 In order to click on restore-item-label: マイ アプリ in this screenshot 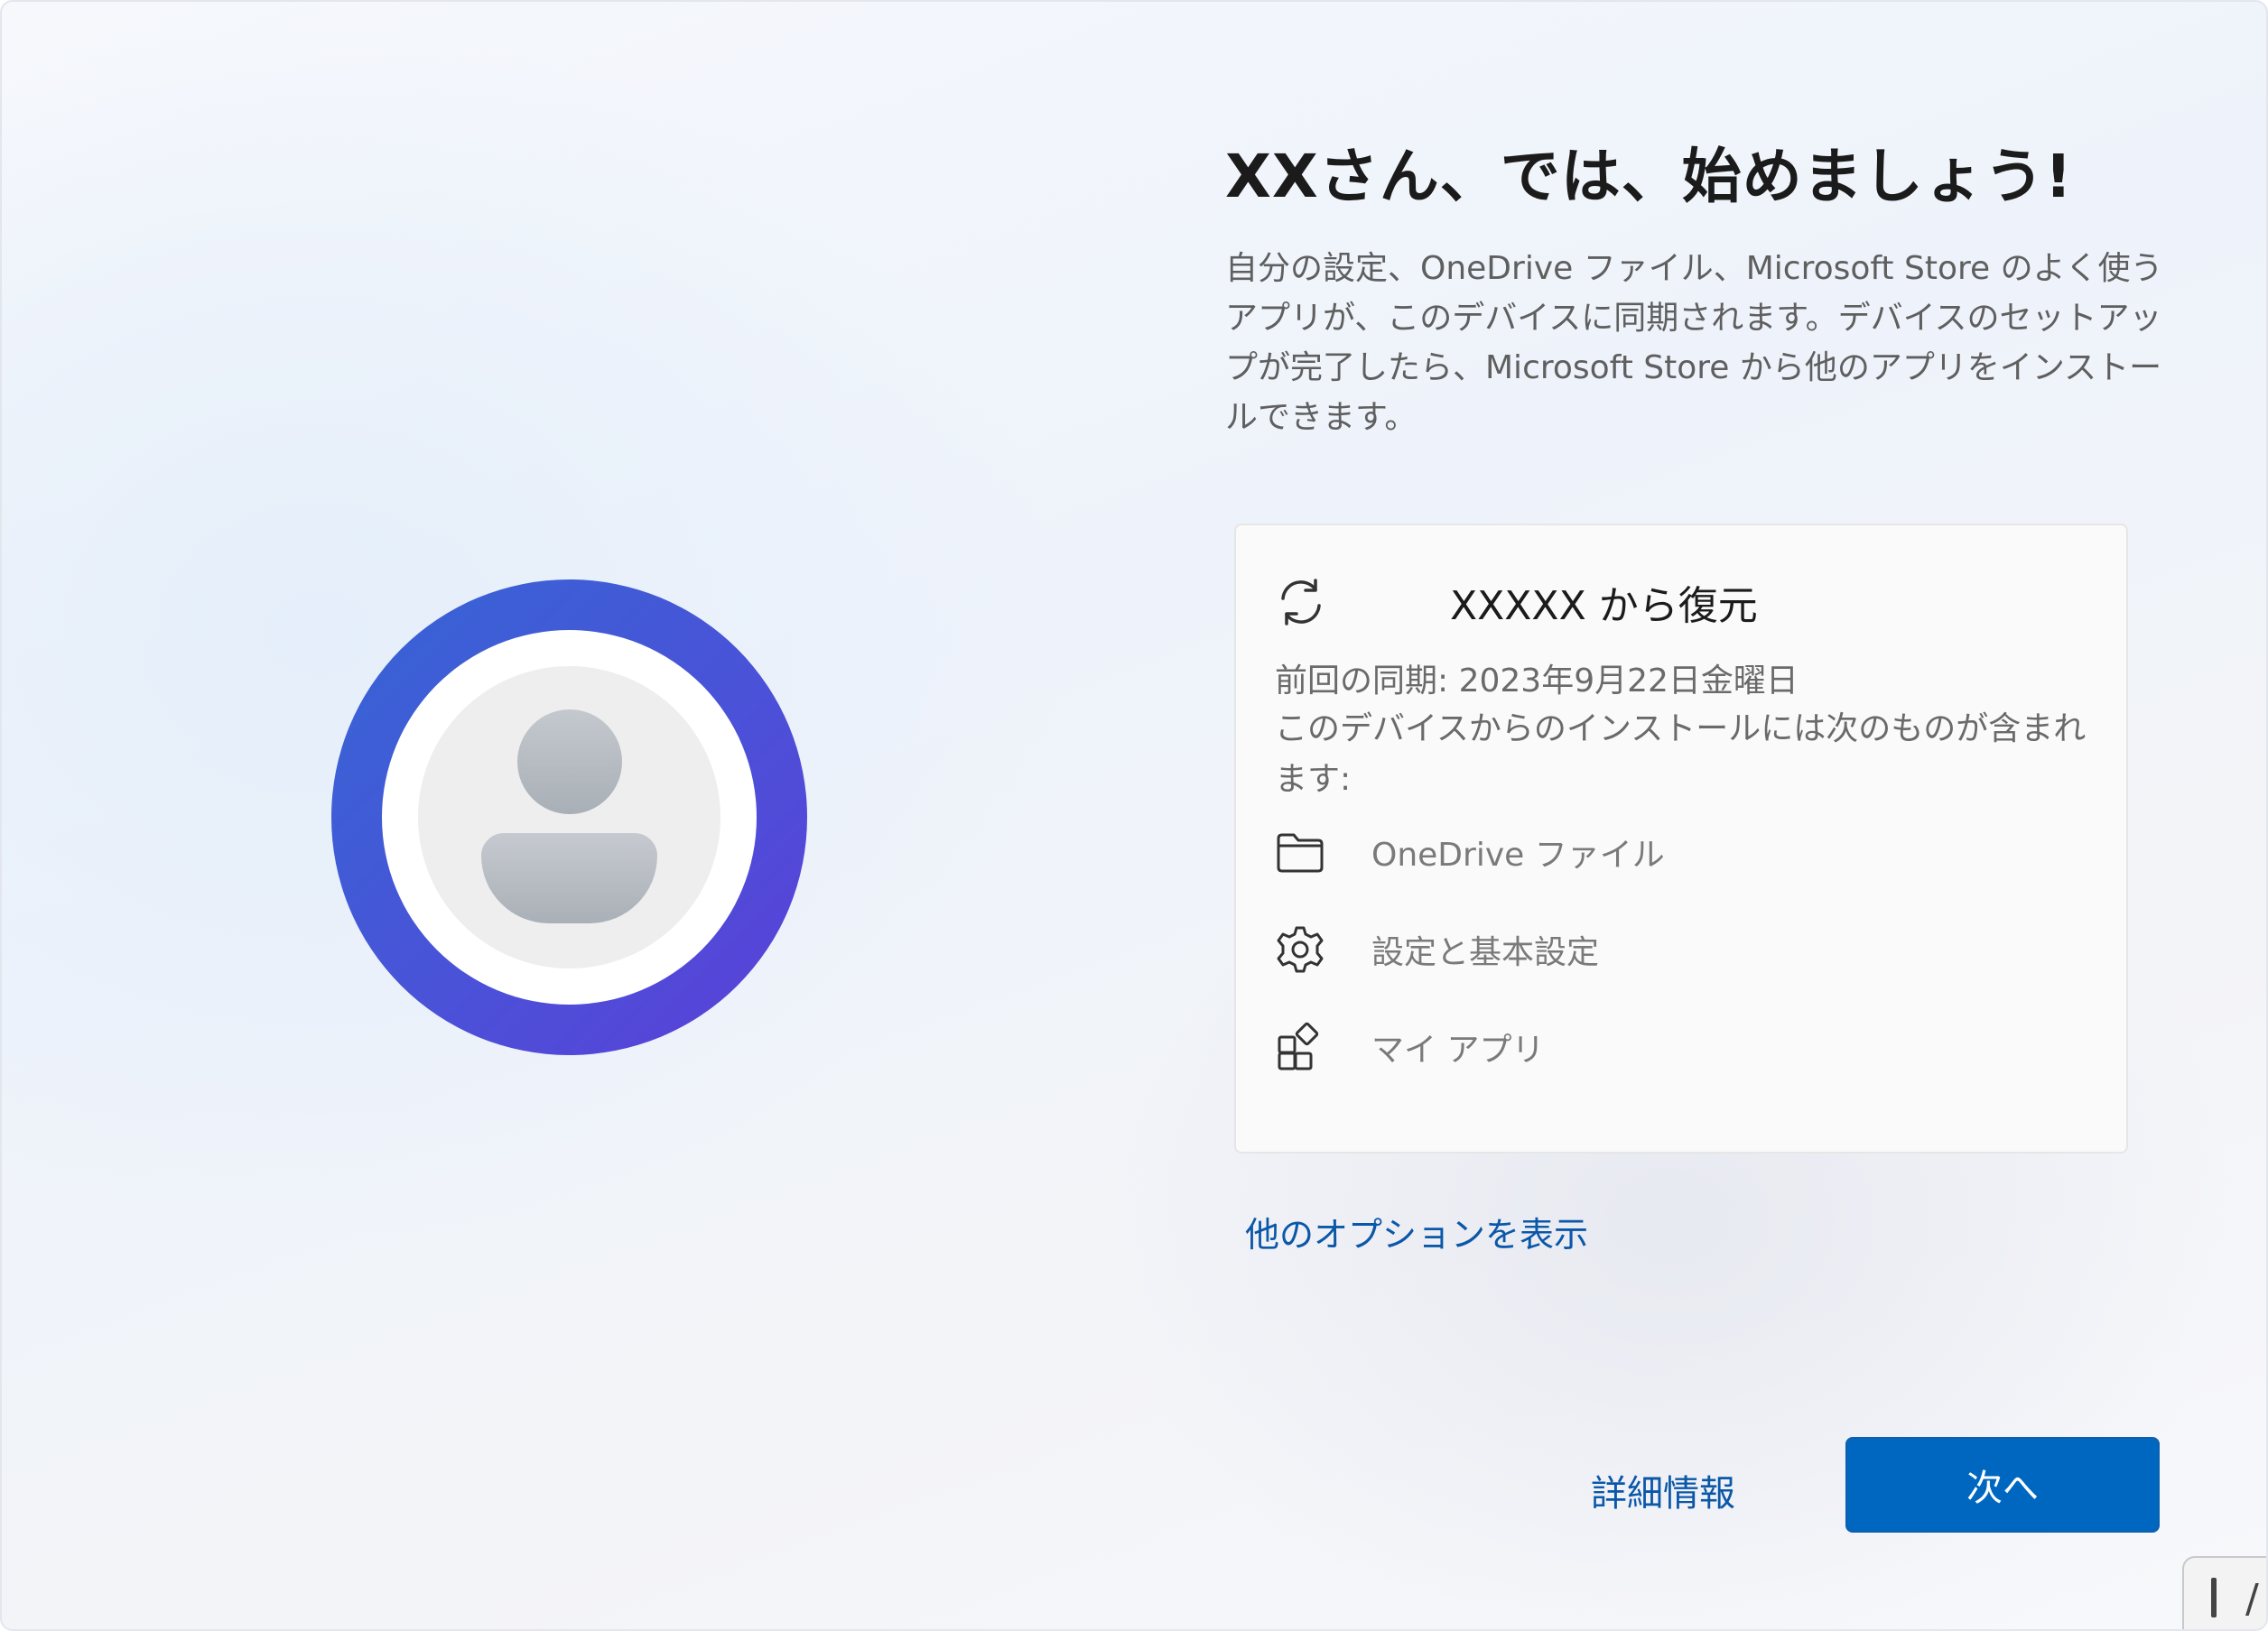, I will do `click(1458, 1050)`.